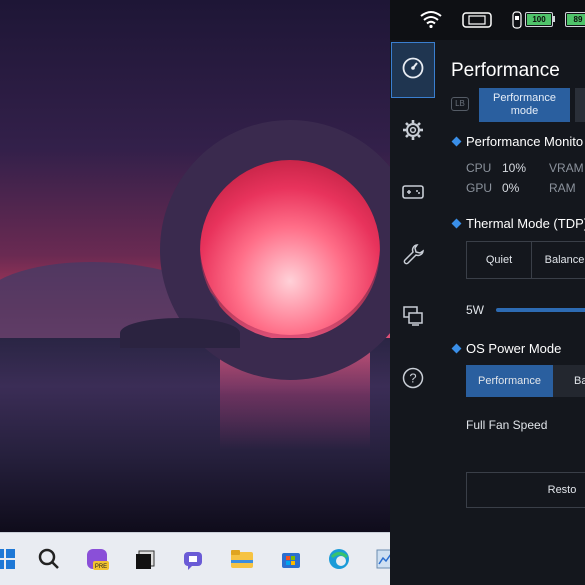 Image resolution: width=585 pixels, height=585 pixels. Describe the element at coordinates (525, 490) in the screenshot. I see `restore-button: Resto` at that location.